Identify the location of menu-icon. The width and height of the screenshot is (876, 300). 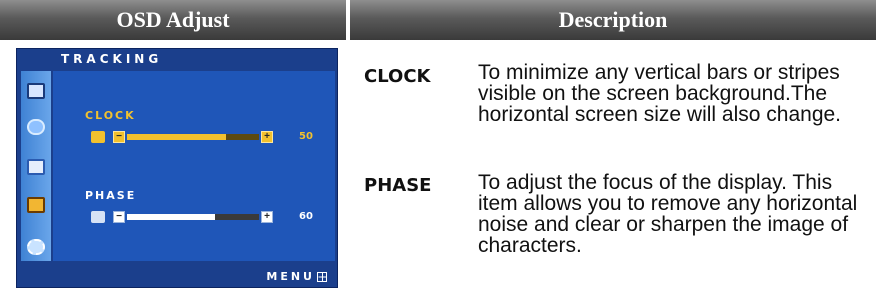
(322, 276).